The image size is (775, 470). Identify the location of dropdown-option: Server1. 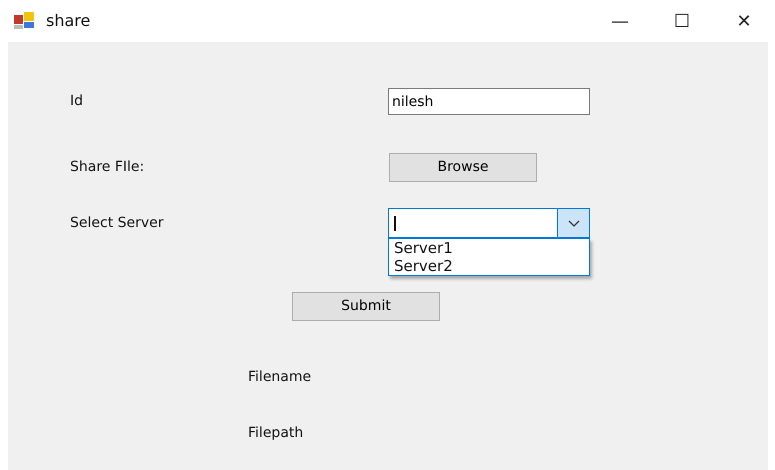
(489, 248).